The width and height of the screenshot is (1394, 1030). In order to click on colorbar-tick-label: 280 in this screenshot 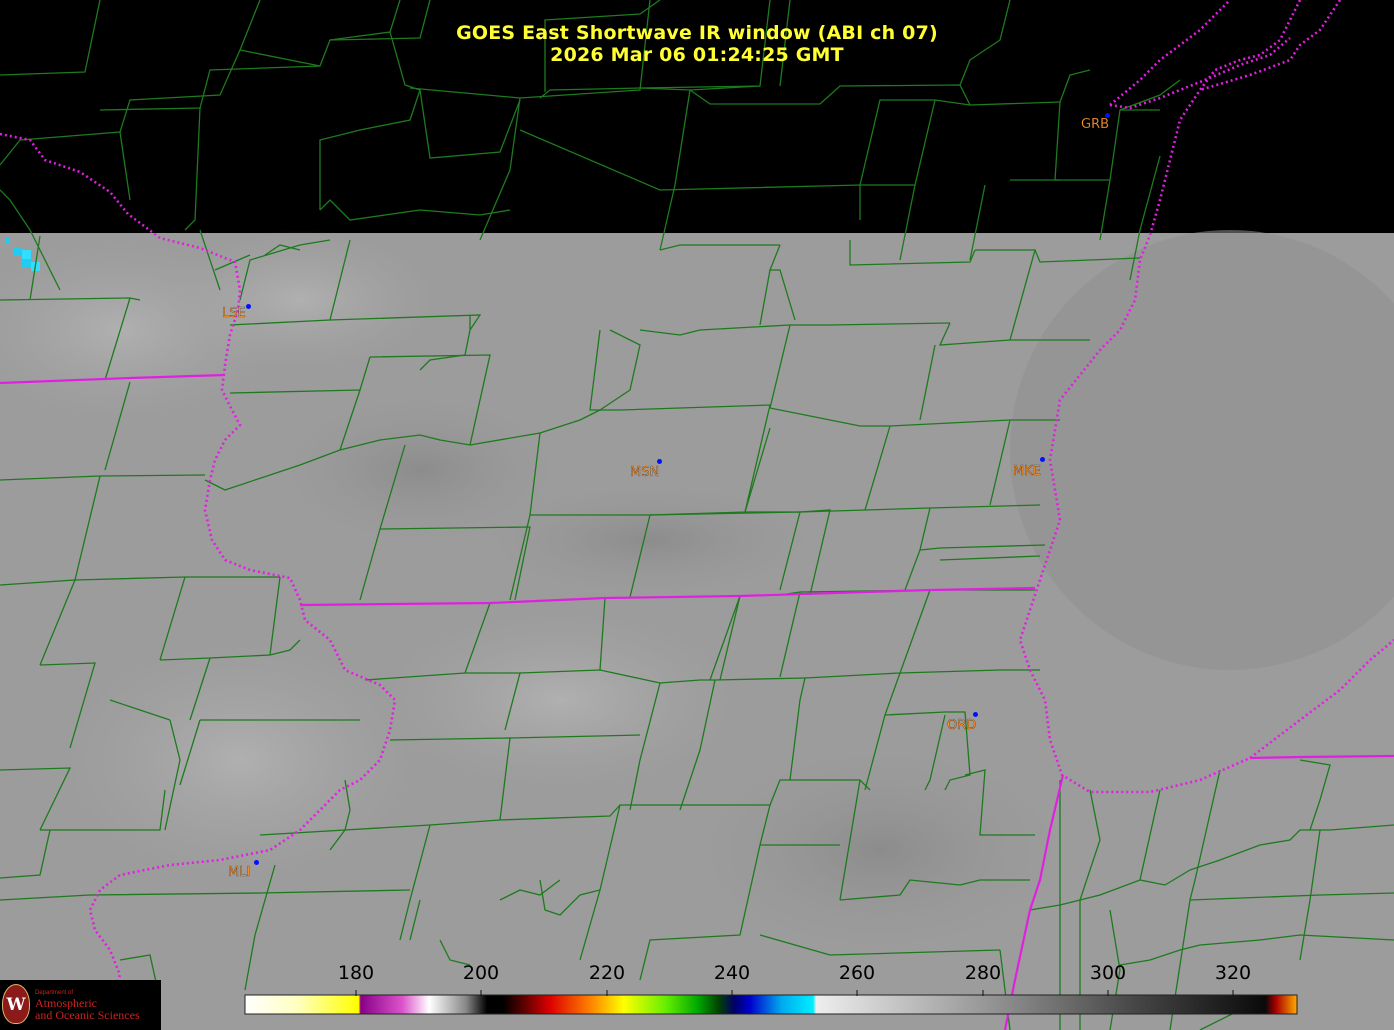, I will do `click(983, 973)`.